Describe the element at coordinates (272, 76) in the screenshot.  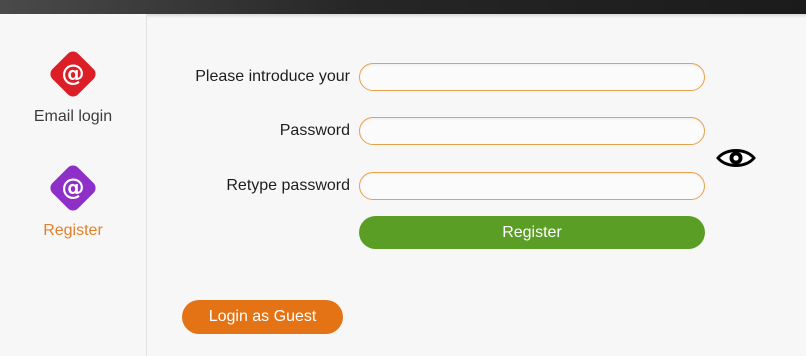
I see `email-label: Please introduce your` at that location.